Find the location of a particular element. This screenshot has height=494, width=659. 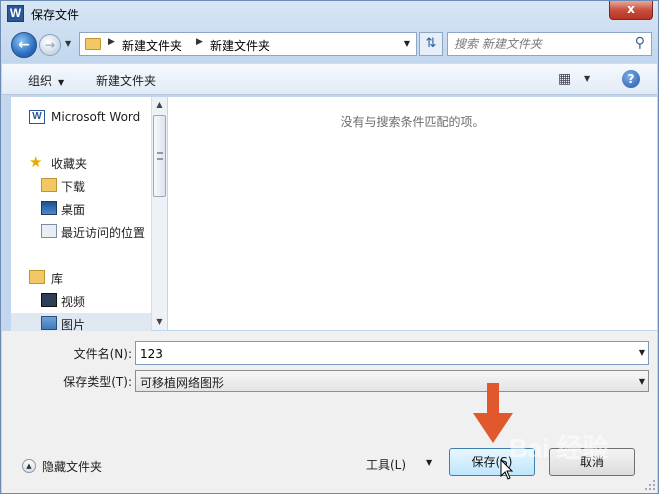

nav-item-label: 视频 is located at coordinates (73, 302).